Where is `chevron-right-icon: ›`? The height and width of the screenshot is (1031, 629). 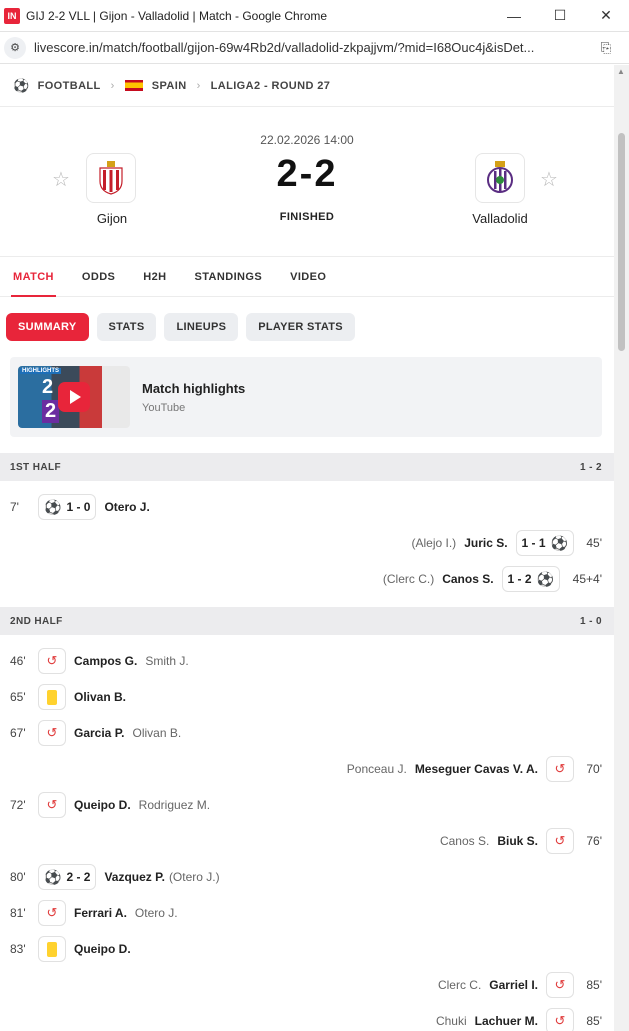 chevron-right-icon: › is located at coordinates (198, 85).